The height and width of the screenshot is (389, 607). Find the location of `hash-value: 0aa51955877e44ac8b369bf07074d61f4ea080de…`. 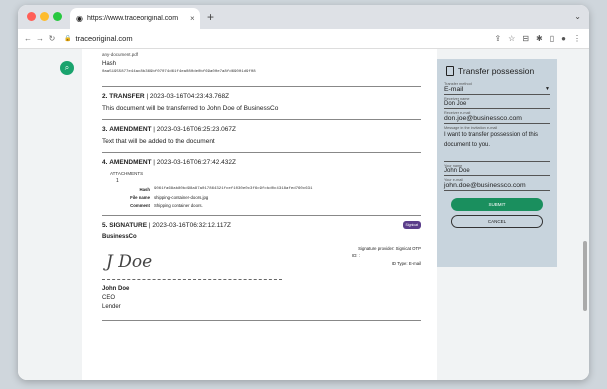

hash-value: 0aa51955877e44ac8b369bf07074d61f4ea080de… is located at coordinates (179, 72).